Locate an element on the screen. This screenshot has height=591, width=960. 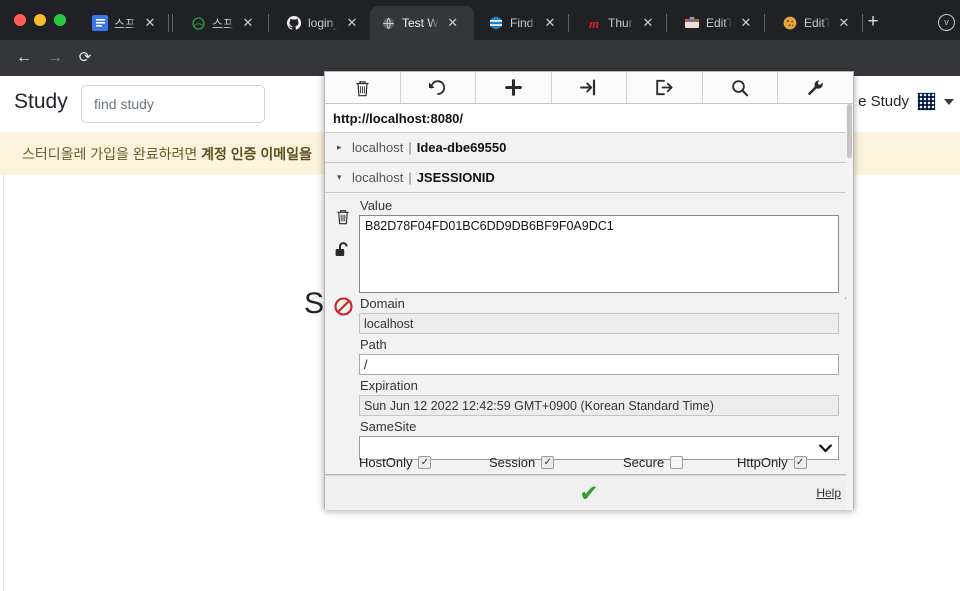
browser-tab-label: Test W is located at coordinates (420, 23).